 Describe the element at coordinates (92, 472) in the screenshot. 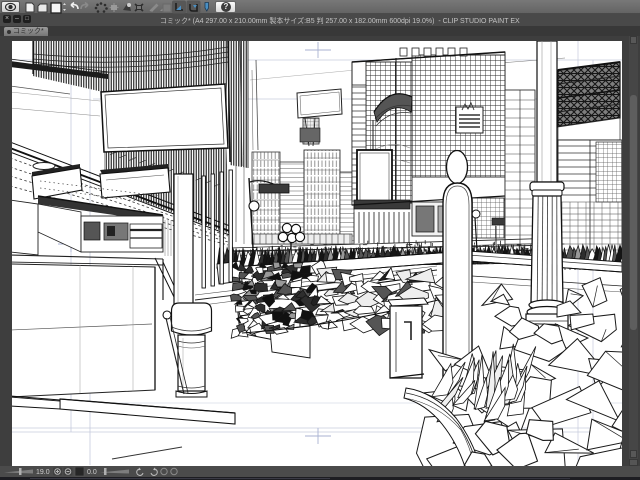

I see `svg-text: 0.0` at that location.